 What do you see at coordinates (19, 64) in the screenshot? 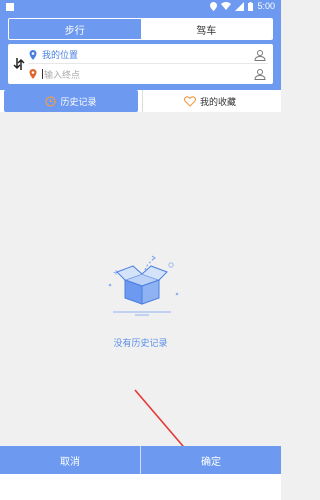
I see `swap-icon` at bounding box center [19, 64].